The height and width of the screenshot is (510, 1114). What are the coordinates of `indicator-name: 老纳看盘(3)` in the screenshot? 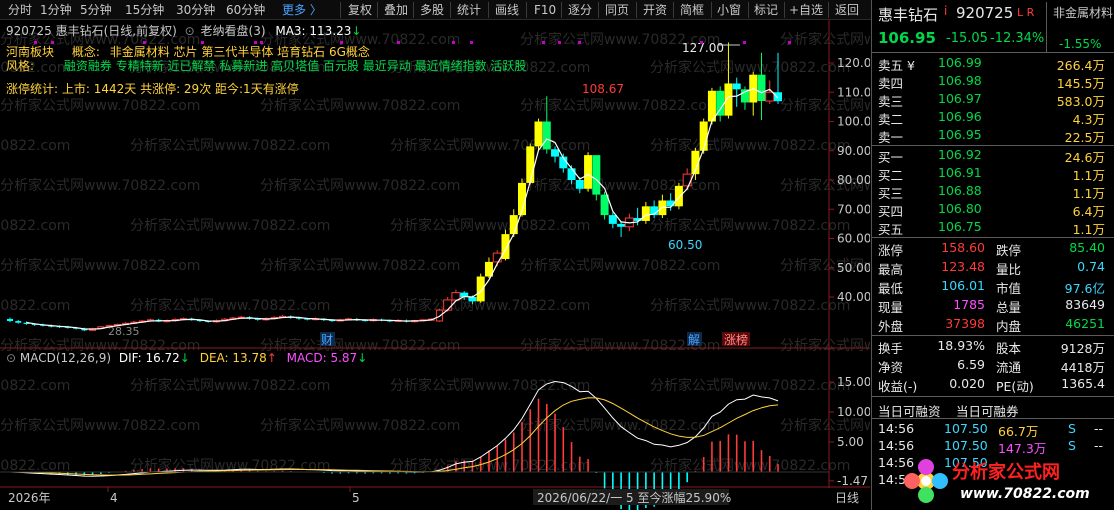 It's located at (233, 31).